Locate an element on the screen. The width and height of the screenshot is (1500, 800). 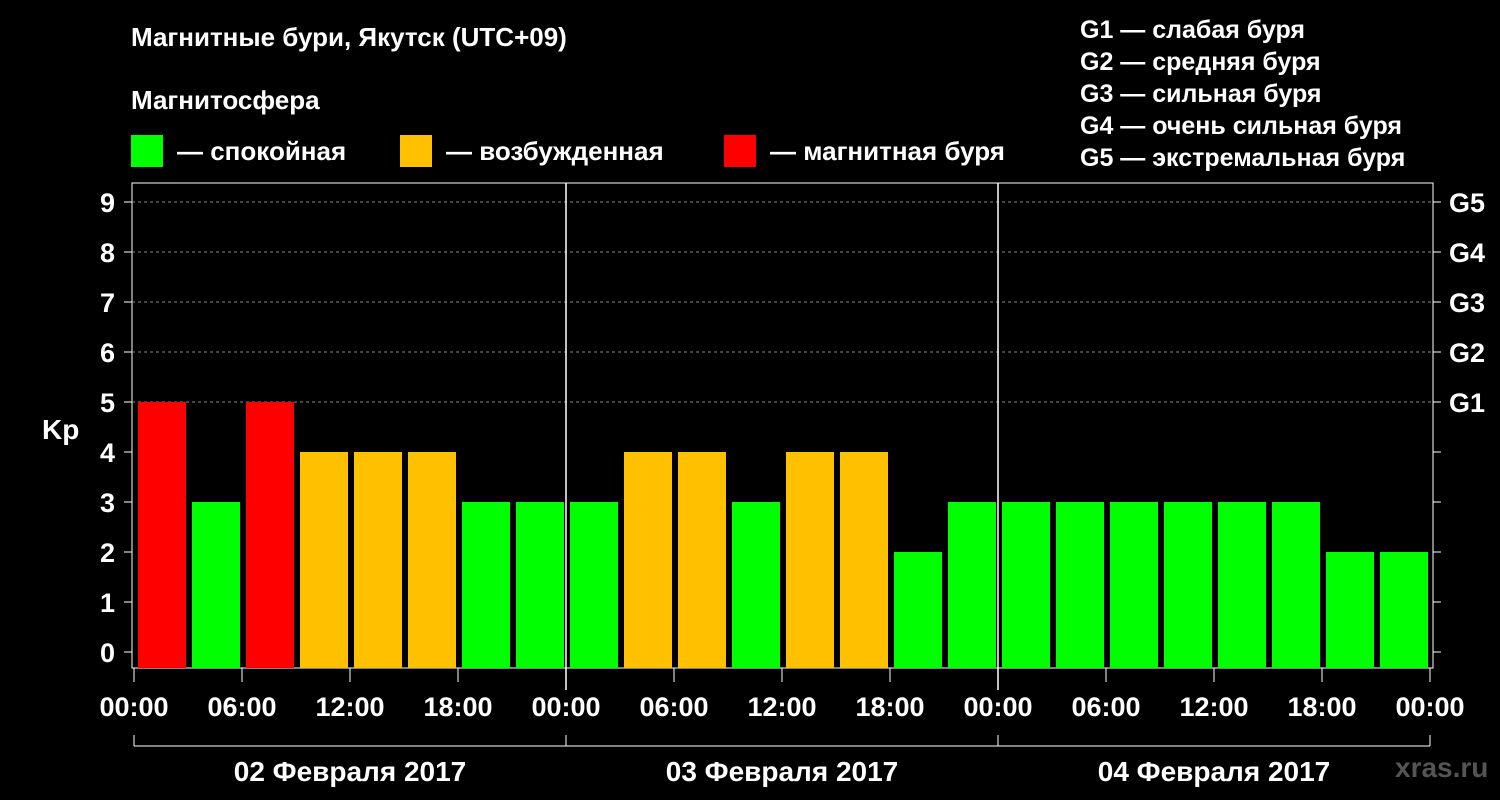
g-scale-label: G5 is located at coordinates (1467, 203).